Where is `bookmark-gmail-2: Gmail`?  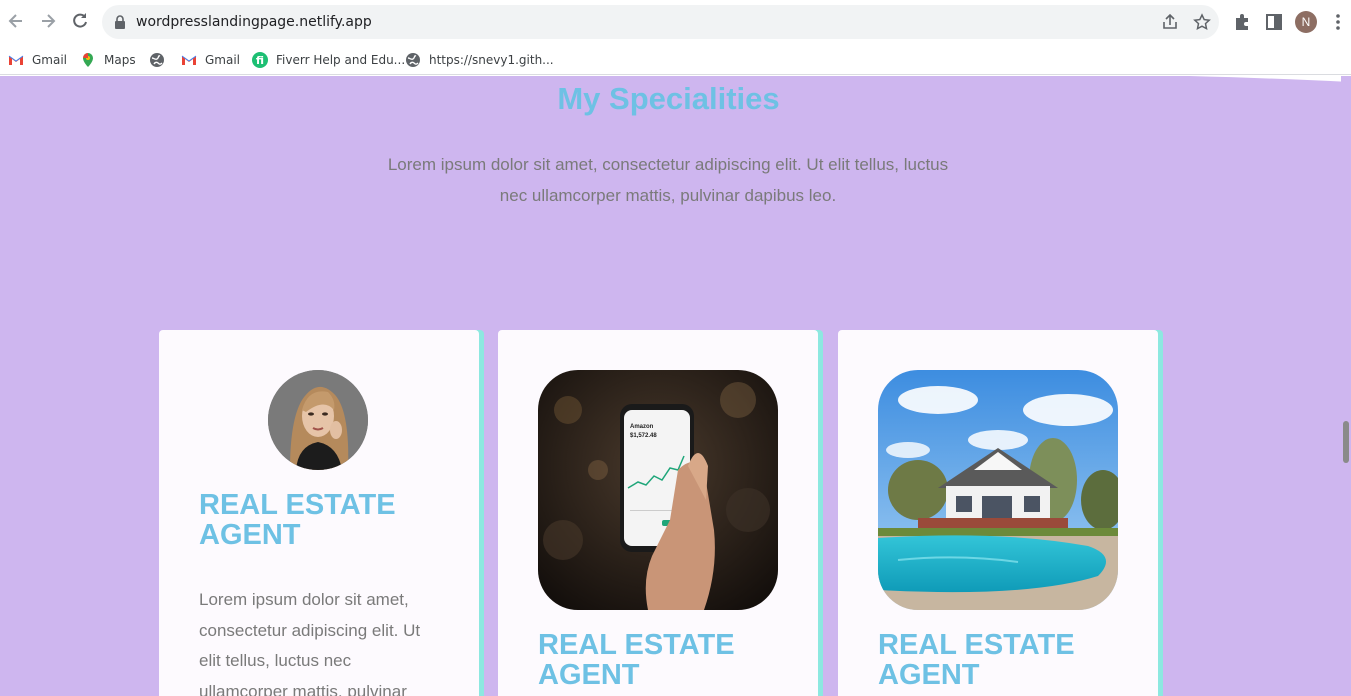
bookmark-gmail-2: Gmail is located at coordinates (210, 60).